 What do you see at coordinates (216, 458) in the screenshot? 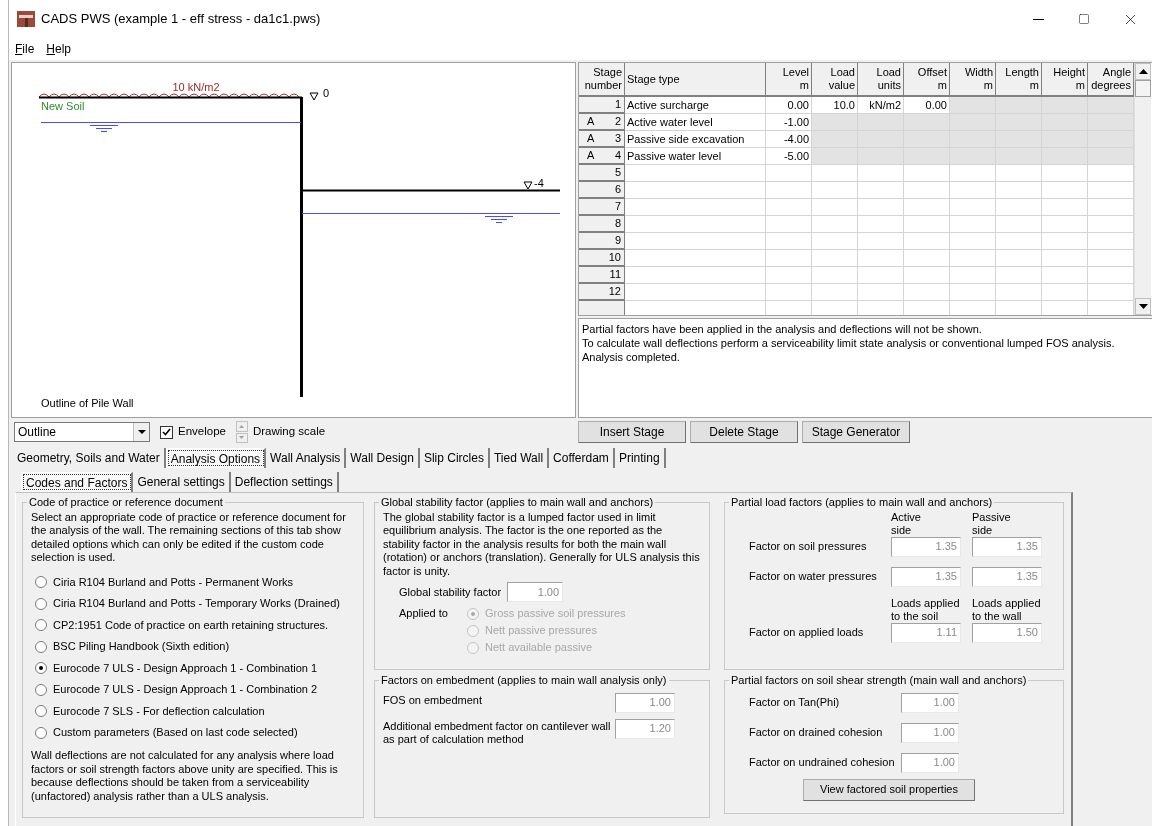
I see `tab: Analysis Options` at bounding box center [216, 458].